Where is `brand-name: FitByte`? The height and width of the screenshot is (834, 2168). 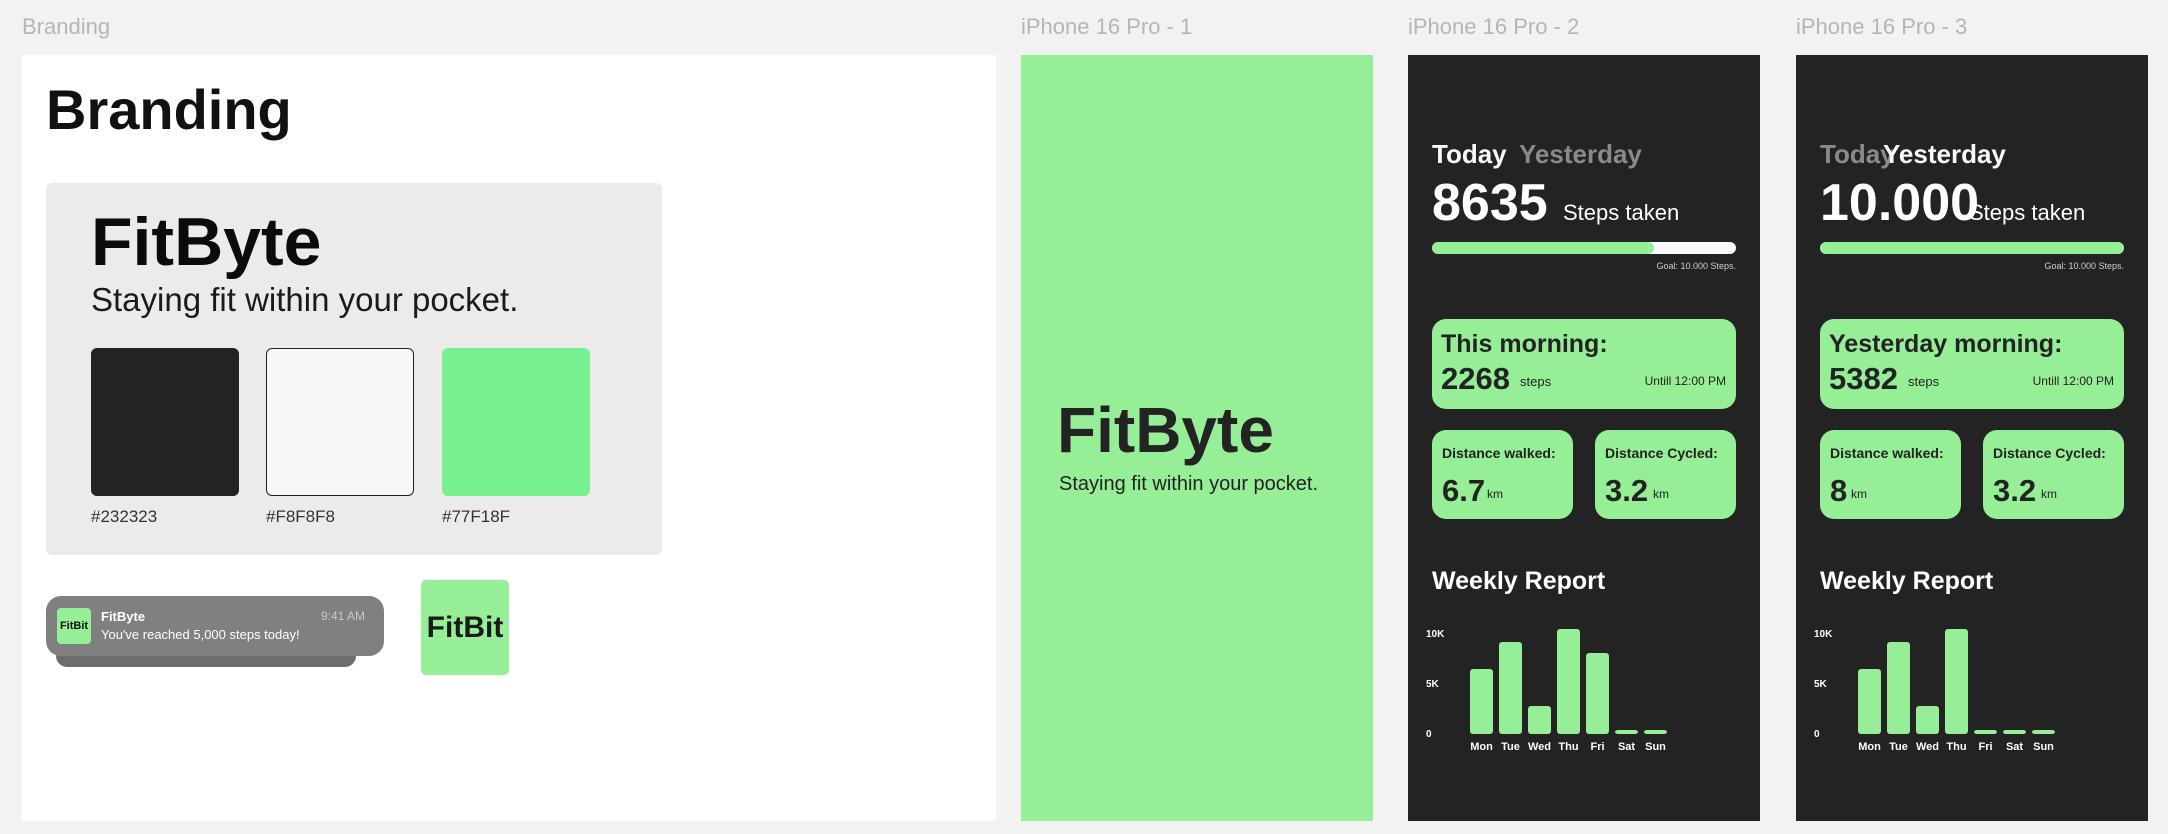 brand-name: FitByte is located at coordinates (206, 242).